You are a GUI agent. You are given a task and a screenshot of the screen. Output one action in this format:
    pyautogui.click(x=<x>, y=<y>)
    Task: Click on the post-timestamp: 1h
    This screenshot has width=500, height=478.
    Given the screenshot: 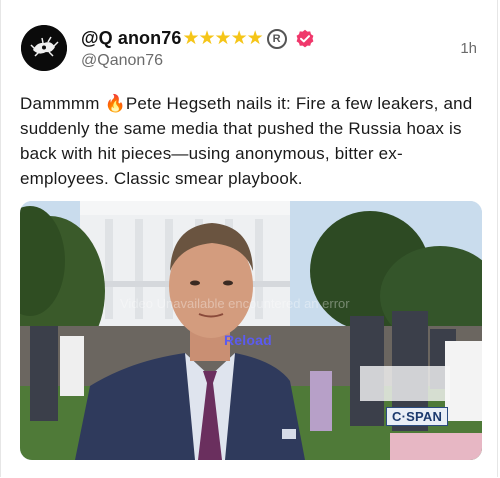 What is the action you would take?
    pyautogui.click(x=468, y=48)
    